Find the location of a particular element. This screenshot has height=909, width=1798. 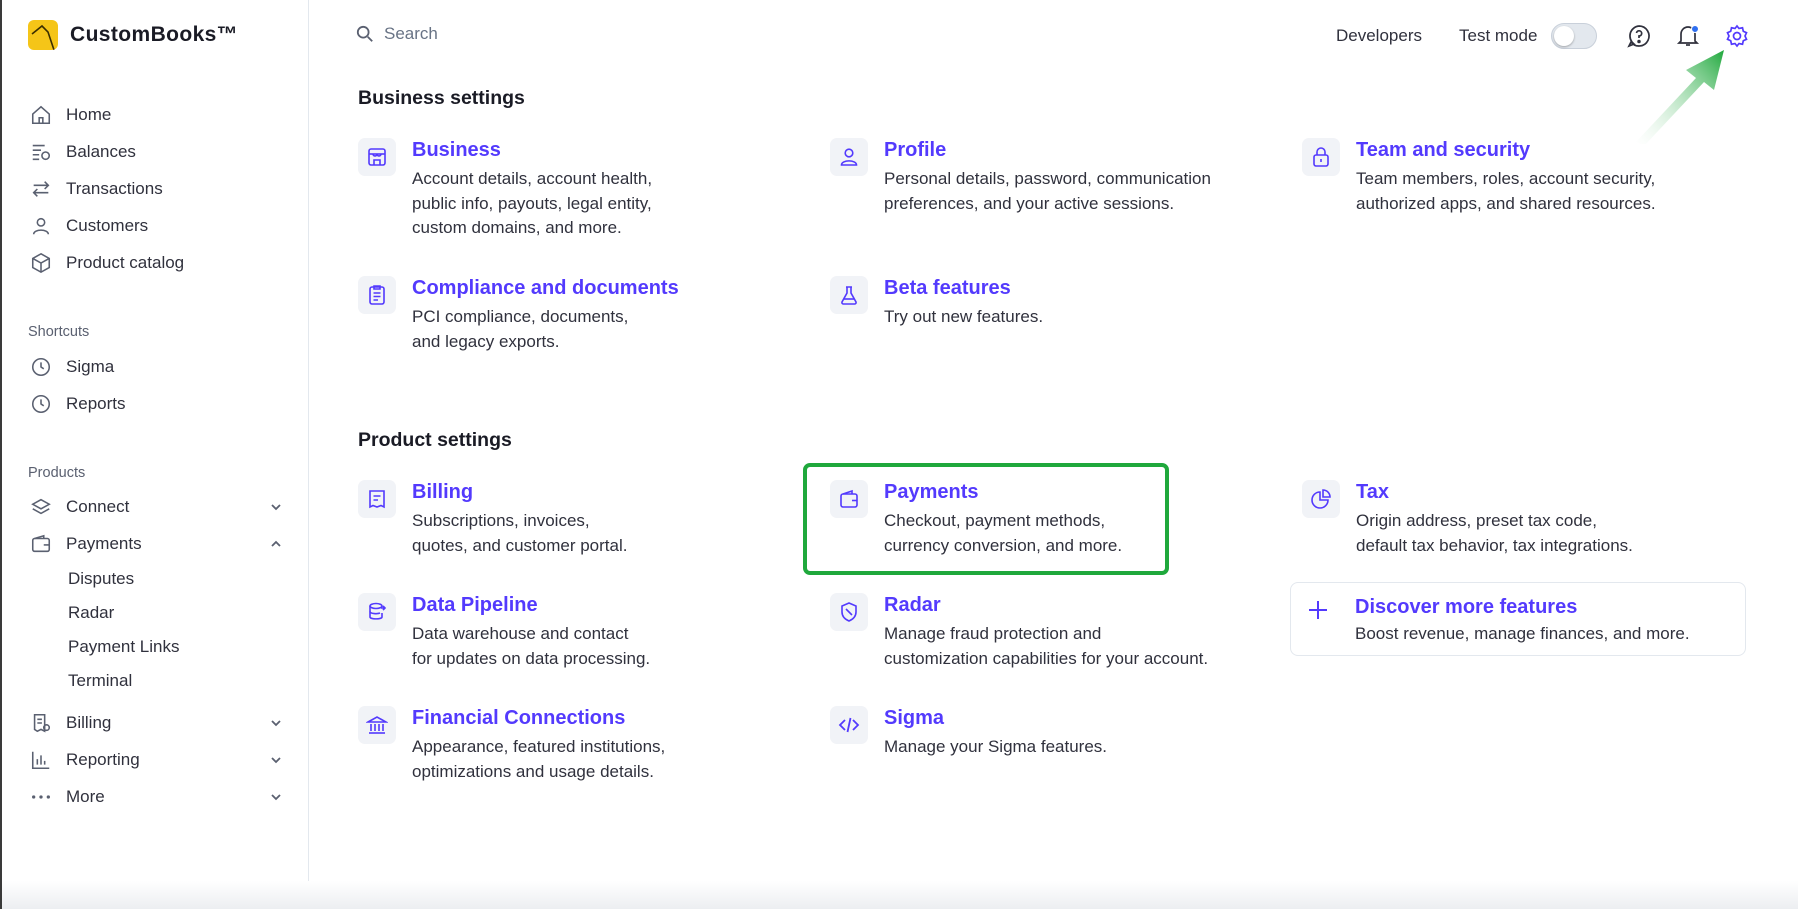

sidebar-item-label: More is located at coordinates (85, 796).